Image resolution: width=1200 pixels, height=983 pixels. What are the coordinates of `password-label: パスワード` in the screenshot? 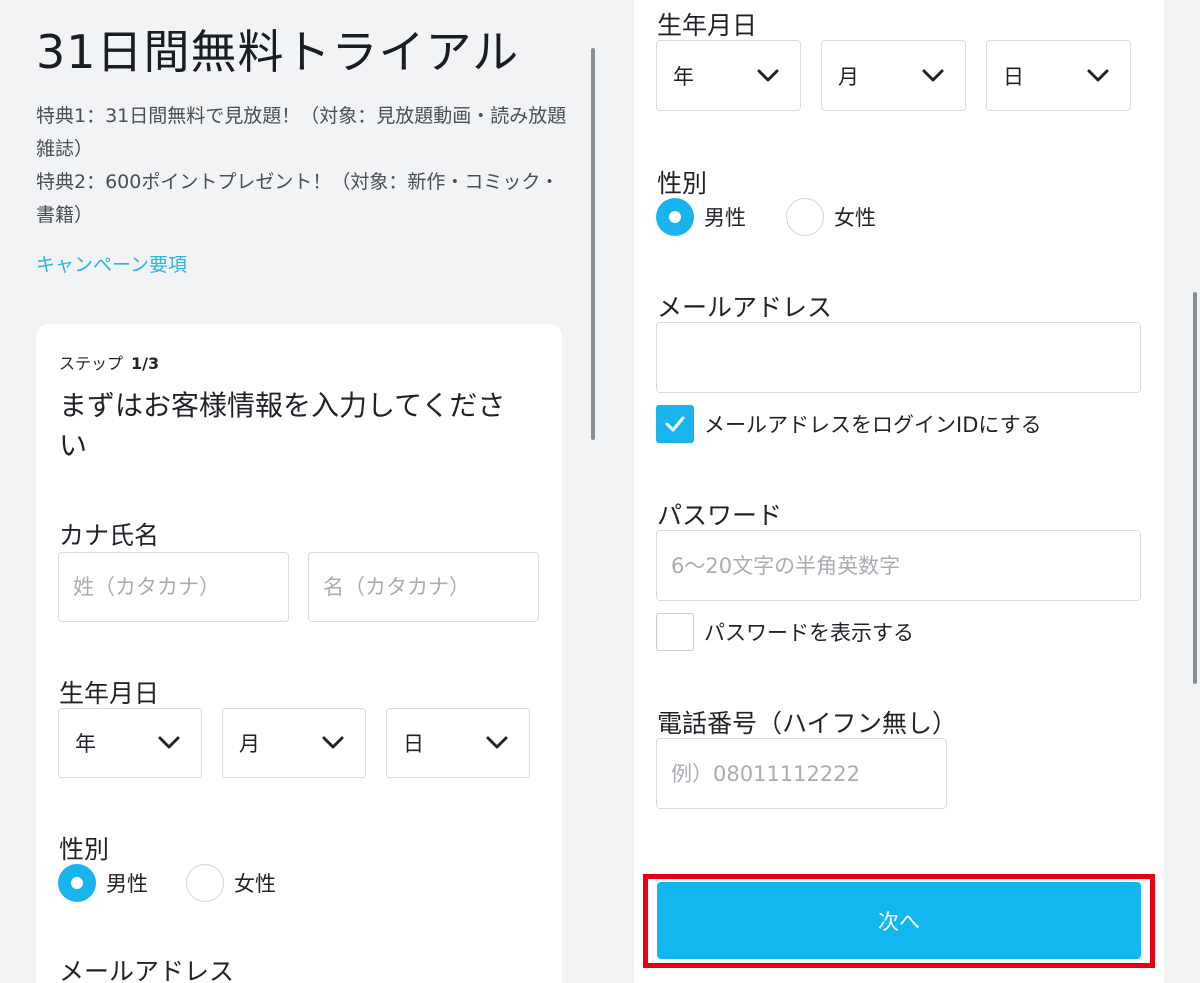 It's located at (720, 515).